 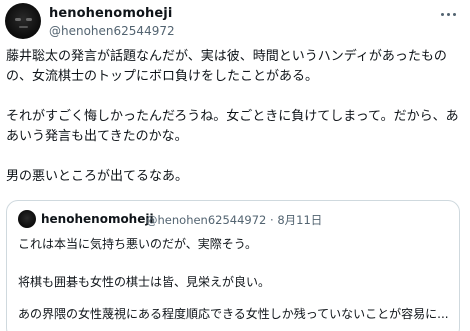 I want to click on quote-display-name: henohenomoheji, so click(x=97, y=219).